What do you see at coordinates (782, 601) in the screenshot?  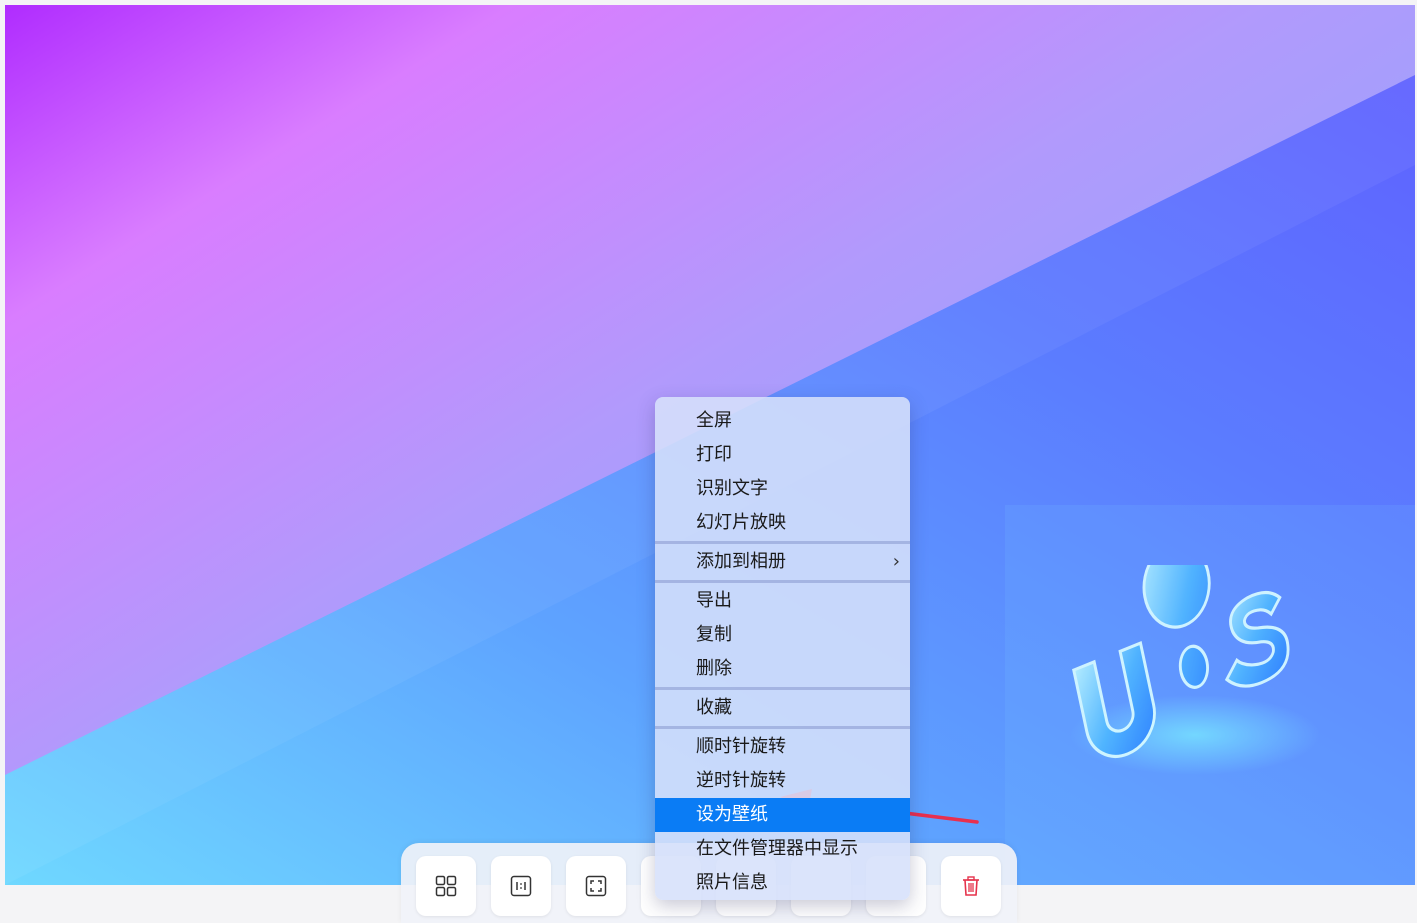 I see `menu-item-export: 导出` at bounding box center [782, 601].